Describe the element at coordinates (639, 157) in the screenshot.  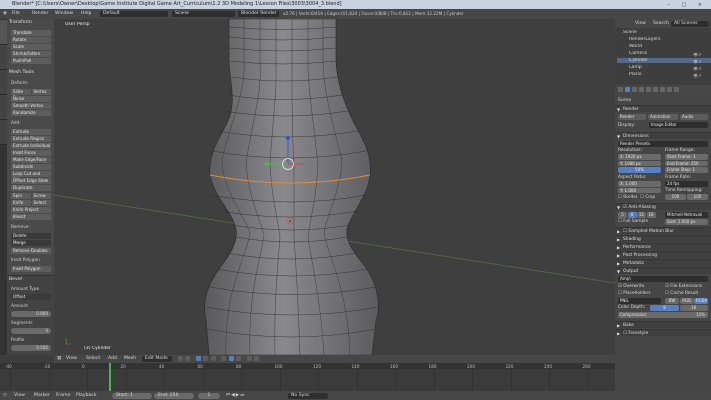
I see `resolution-x-field: X: 1920 px` at that location.